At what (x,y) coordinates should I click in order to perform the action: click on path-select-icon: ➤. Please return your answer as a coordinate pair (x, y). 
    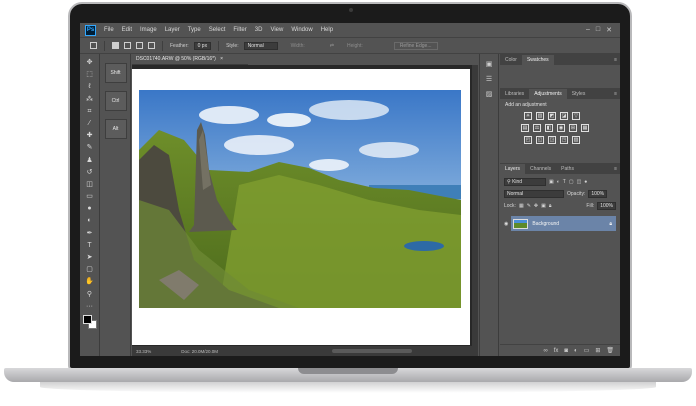
    Looking at the image, I should click on (90, 258).